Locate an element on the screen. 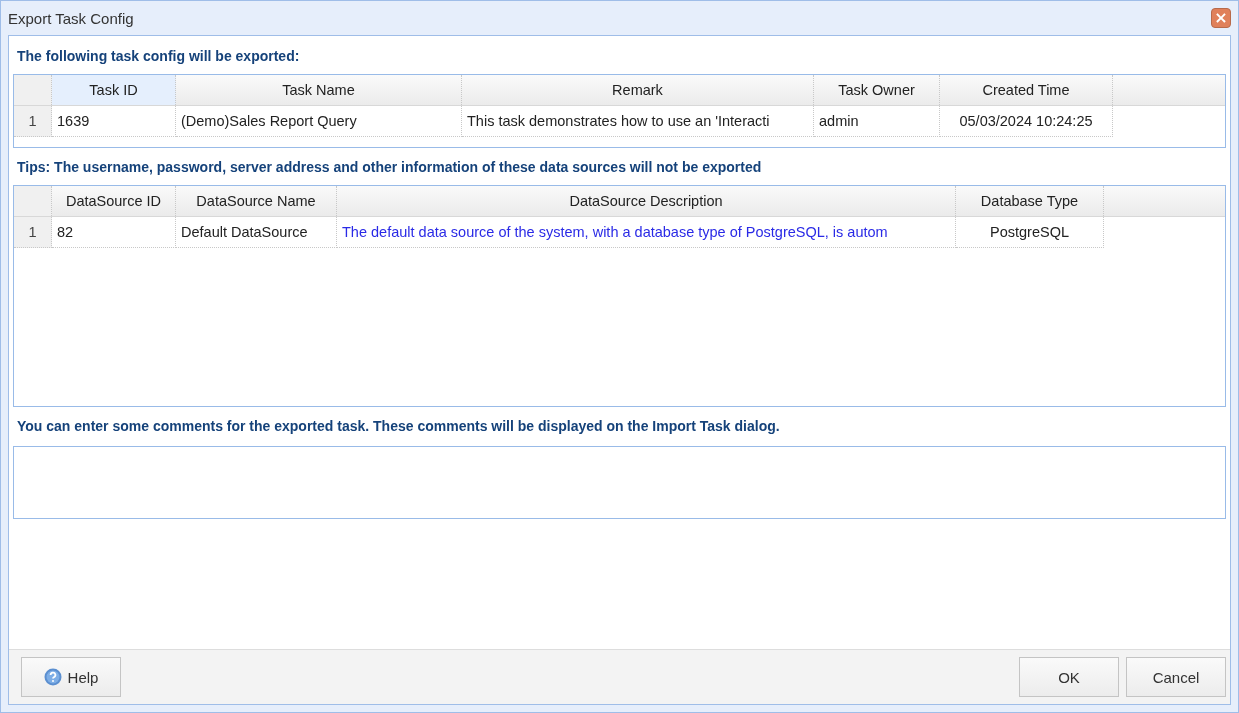 This screenshot has height=713, width=1239. table-cell: This task demonstrates how to use an 'Interacti is located at coordinates (638, 121).